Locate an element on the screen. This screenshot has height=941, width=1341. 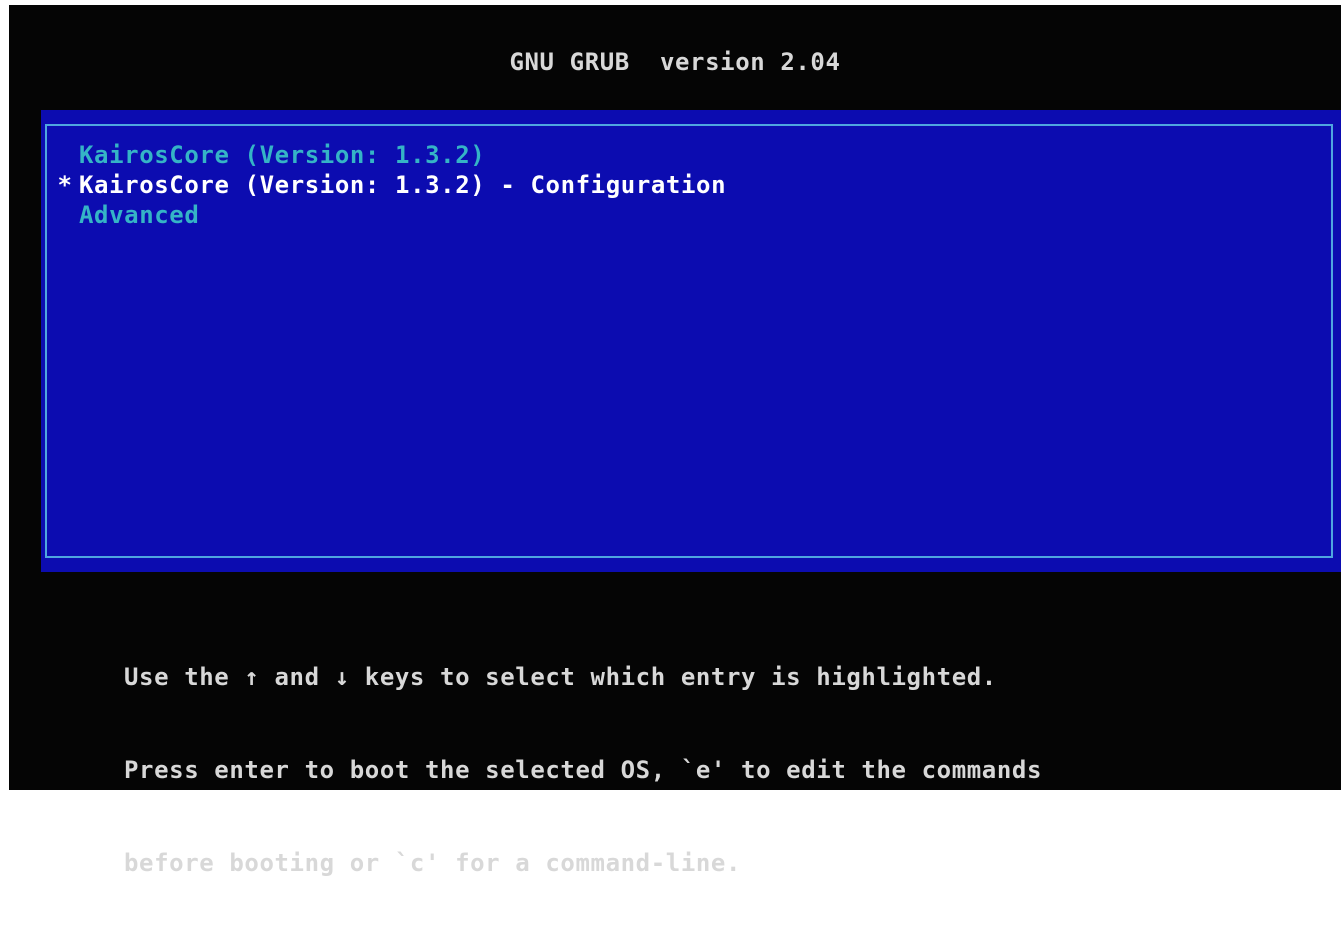
boot-entry-advanced: Advanced is located at coordinates (388, 215).